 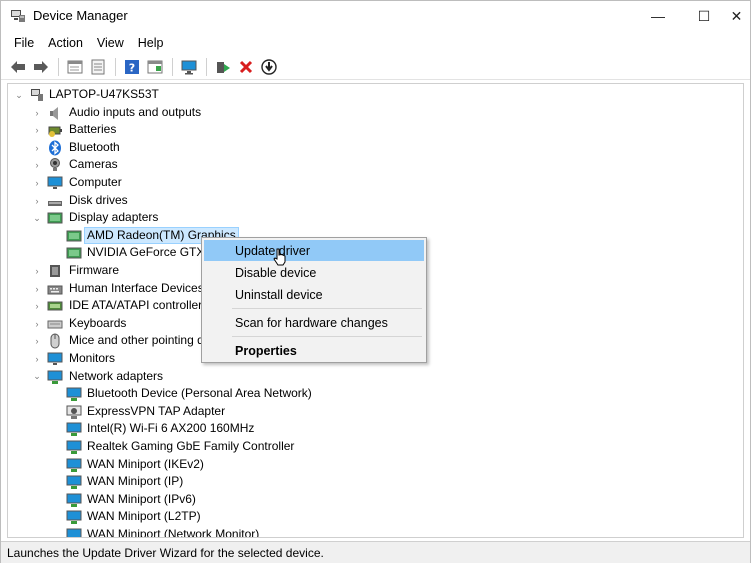 What do you see at coordinates (314, 250) in the screenshot?
I see `update-driver-menu-item: Update driver` at bounding box center [314, 250].